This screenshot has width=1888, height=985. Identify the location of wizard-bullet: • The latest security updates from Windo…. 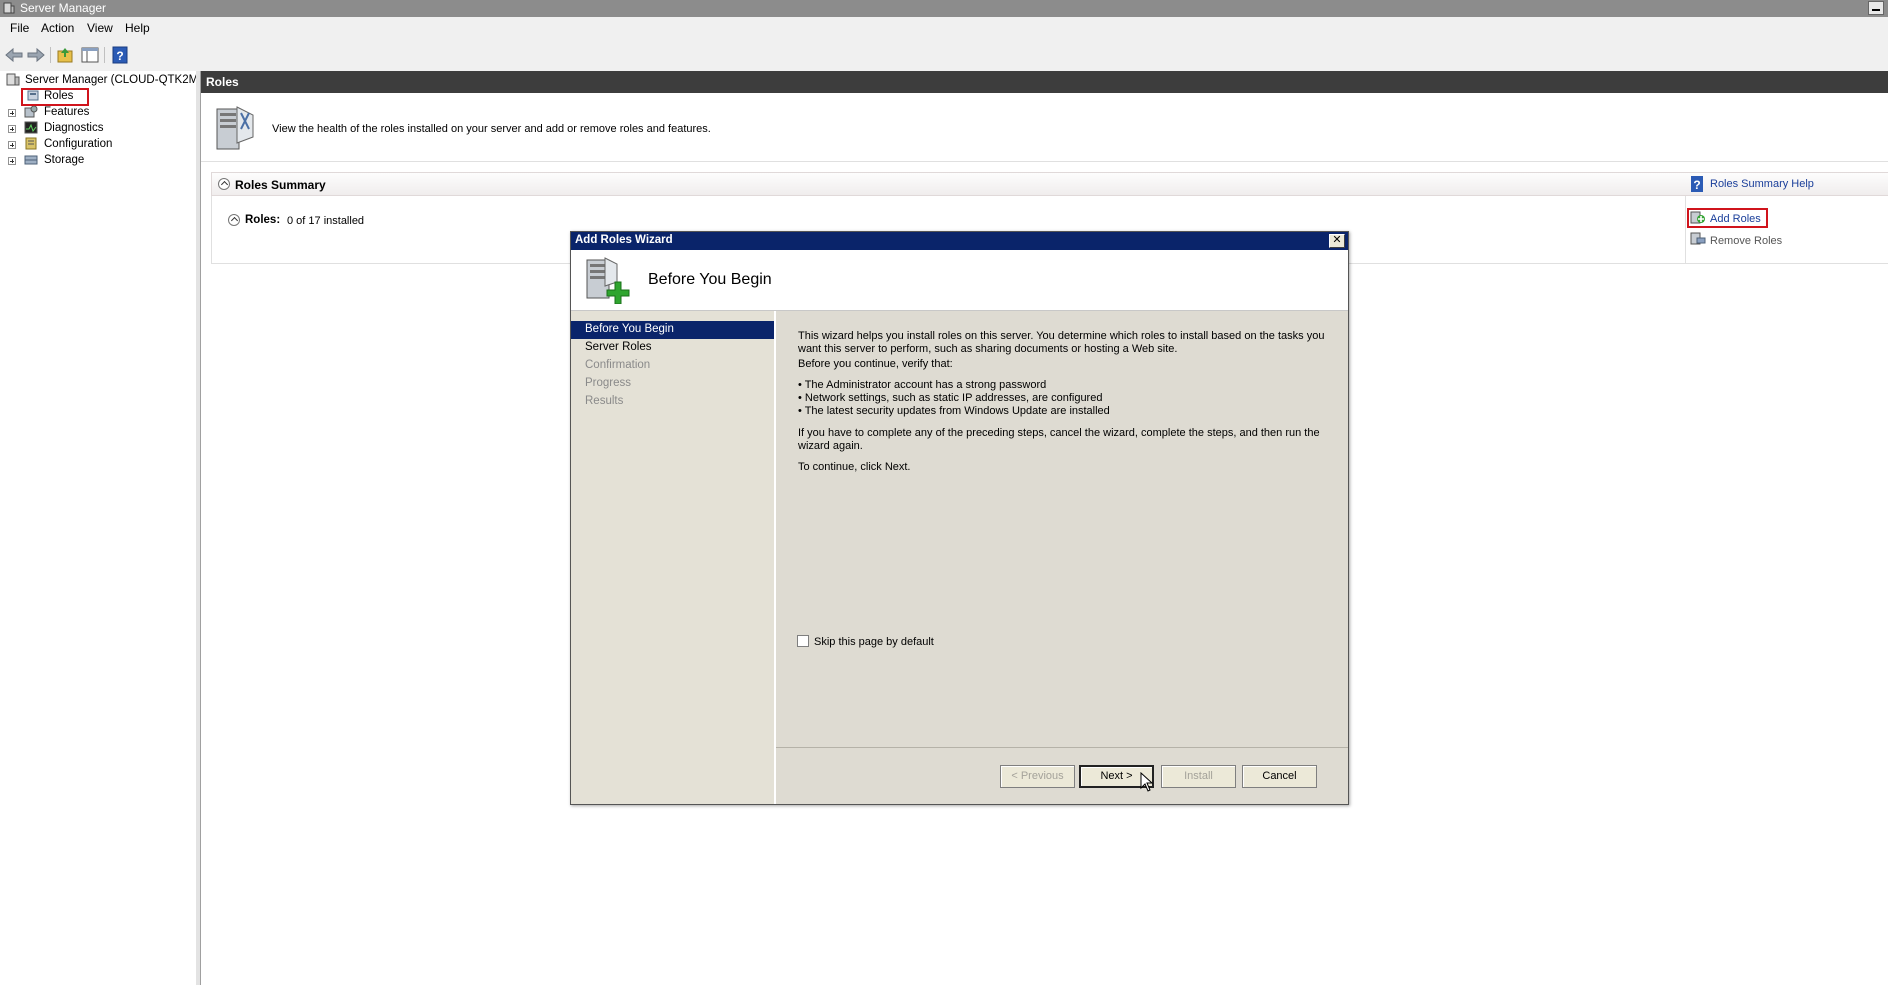
(954, 411).